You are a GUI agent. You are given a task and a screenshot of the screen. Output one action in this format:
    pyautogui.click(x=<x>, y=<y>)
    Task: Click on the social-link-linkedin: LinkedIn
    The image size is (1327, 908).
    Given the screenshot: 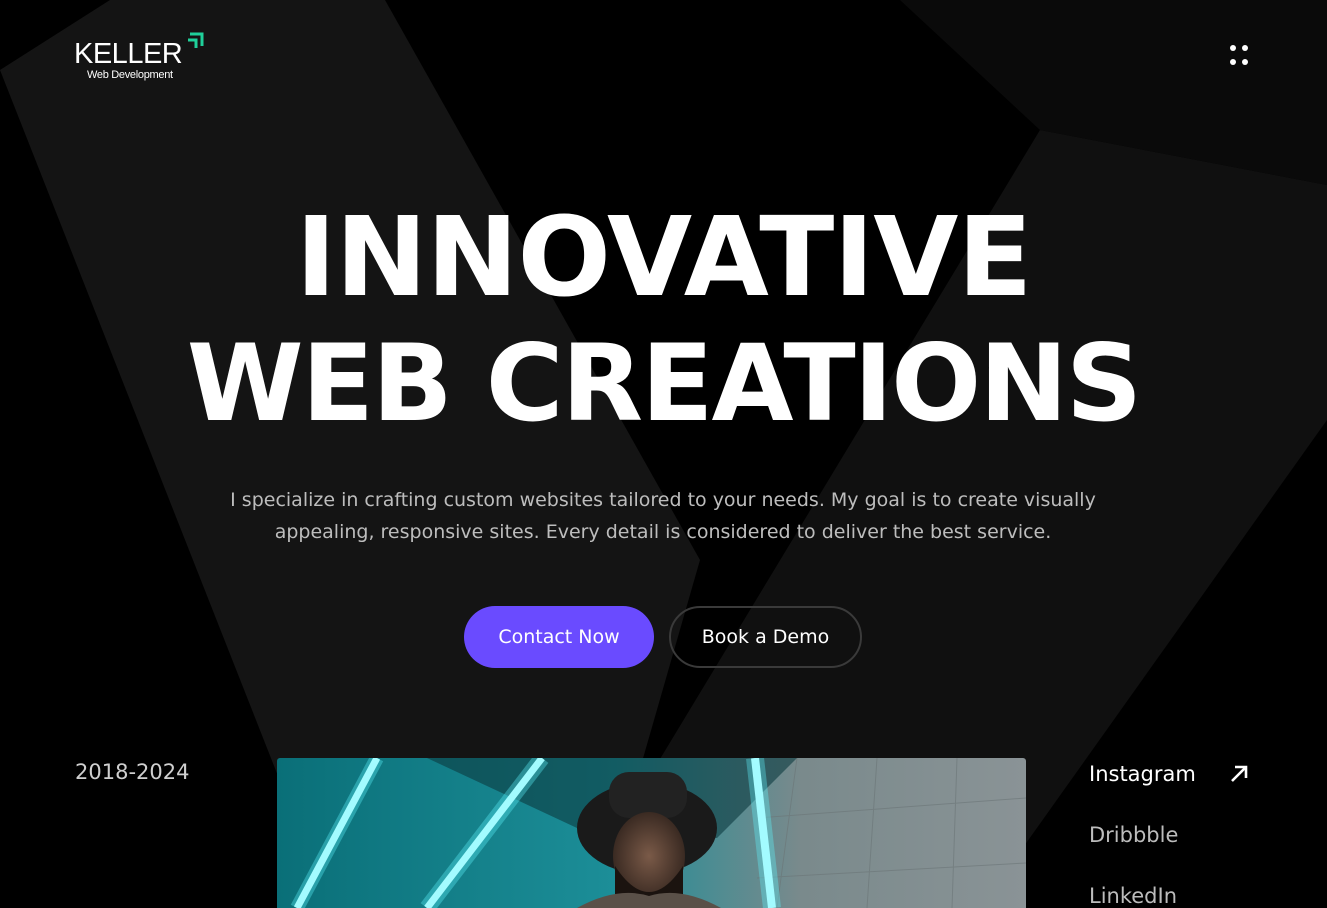 What is the action you would take?
    pyautogui.click(x=1133, y=896)
    